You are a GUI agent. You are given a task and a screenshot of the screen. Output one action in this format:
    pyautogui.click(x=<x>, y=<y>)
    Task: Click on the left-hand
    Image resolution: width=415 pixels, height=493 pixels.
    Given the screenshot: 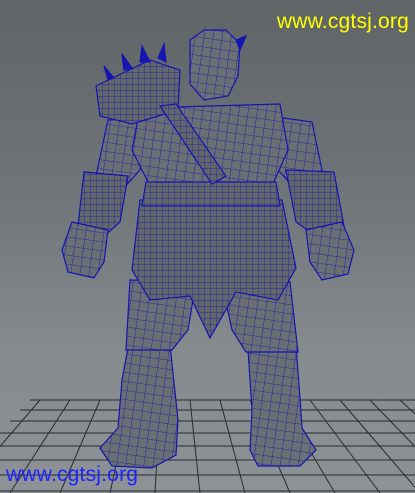 What is the action you would take?
    pyautogui.click(x=85, y=250)
    